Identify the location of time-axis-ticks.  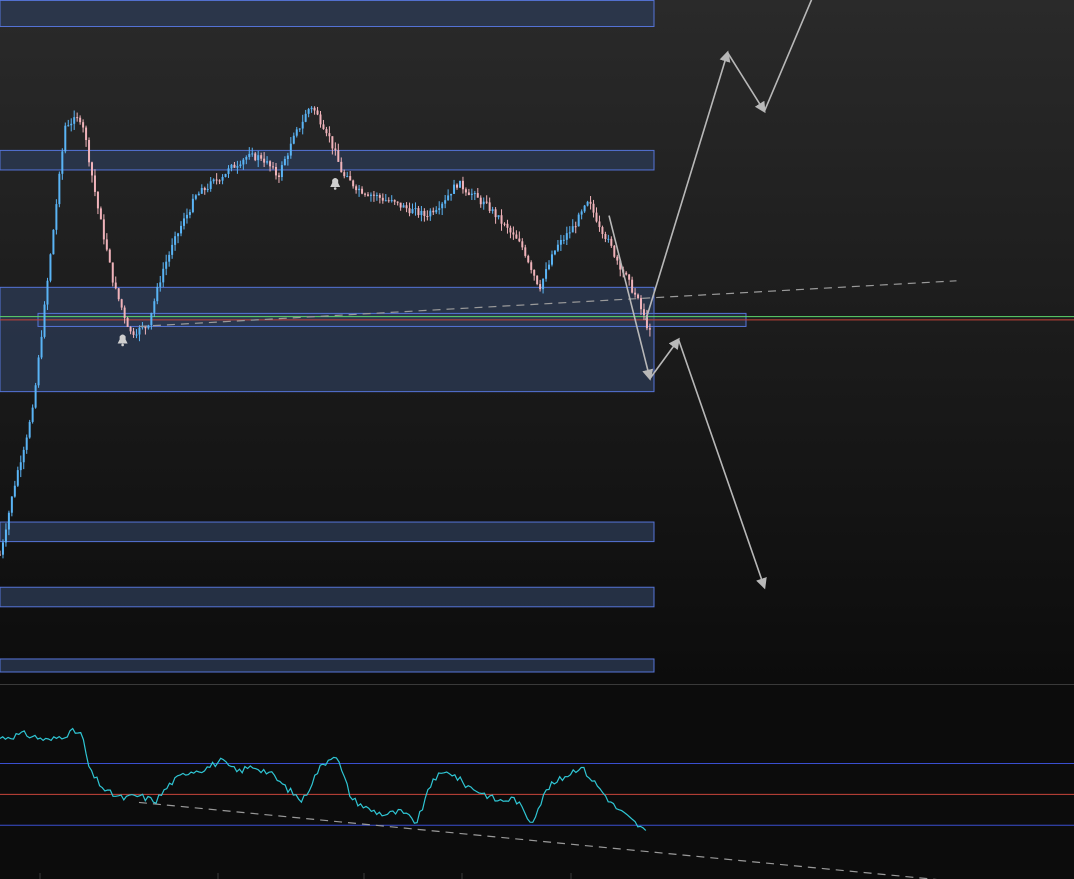
(305, 876).